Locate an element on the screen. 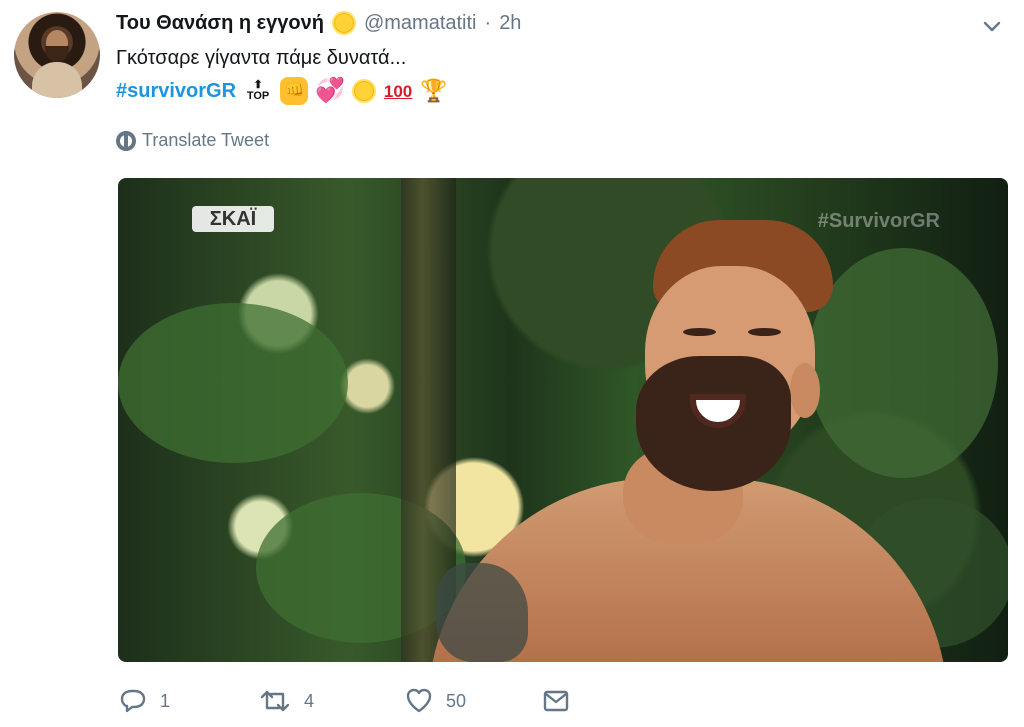  avatar-body is located at coordinates (57, 80).